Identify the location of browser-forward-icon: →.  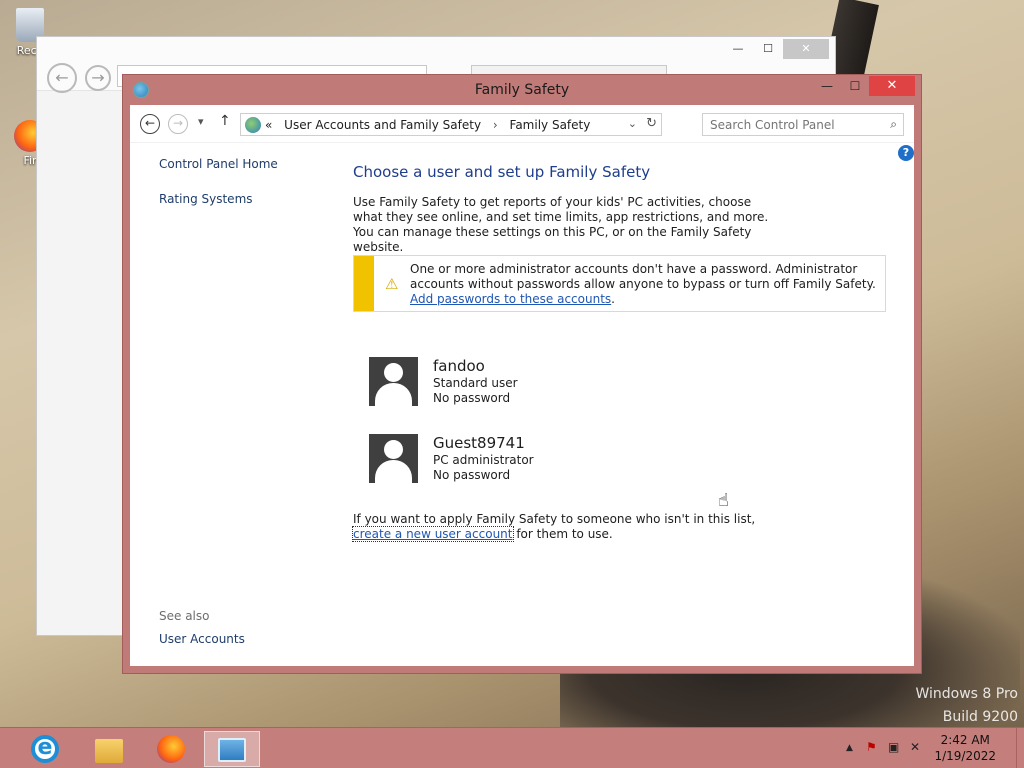
(98, 78).